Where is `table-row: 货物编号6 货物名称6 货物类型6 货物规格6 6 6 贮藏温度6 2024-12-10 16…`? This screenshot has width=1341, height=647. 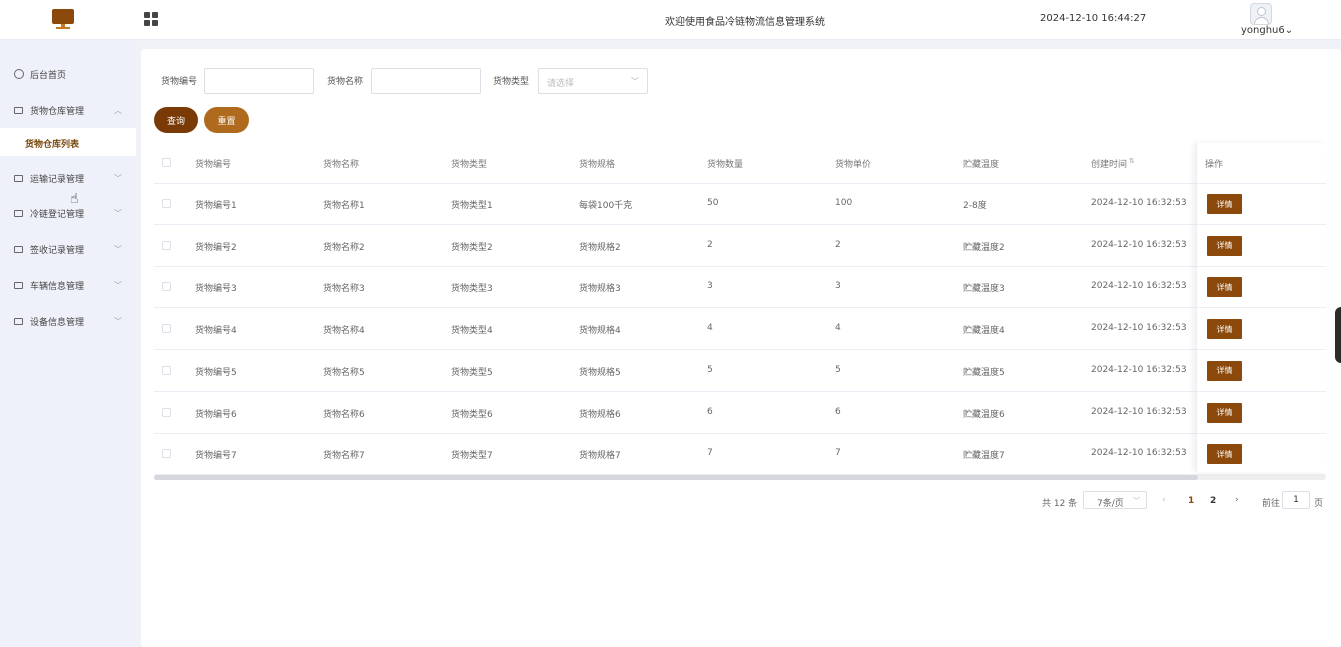 table-row: 货物编号6 货物名称6 货物类型6 货物规格6 6 6 贮藏温度6 2024-12-10 16… is located at coordinates (740, 413).